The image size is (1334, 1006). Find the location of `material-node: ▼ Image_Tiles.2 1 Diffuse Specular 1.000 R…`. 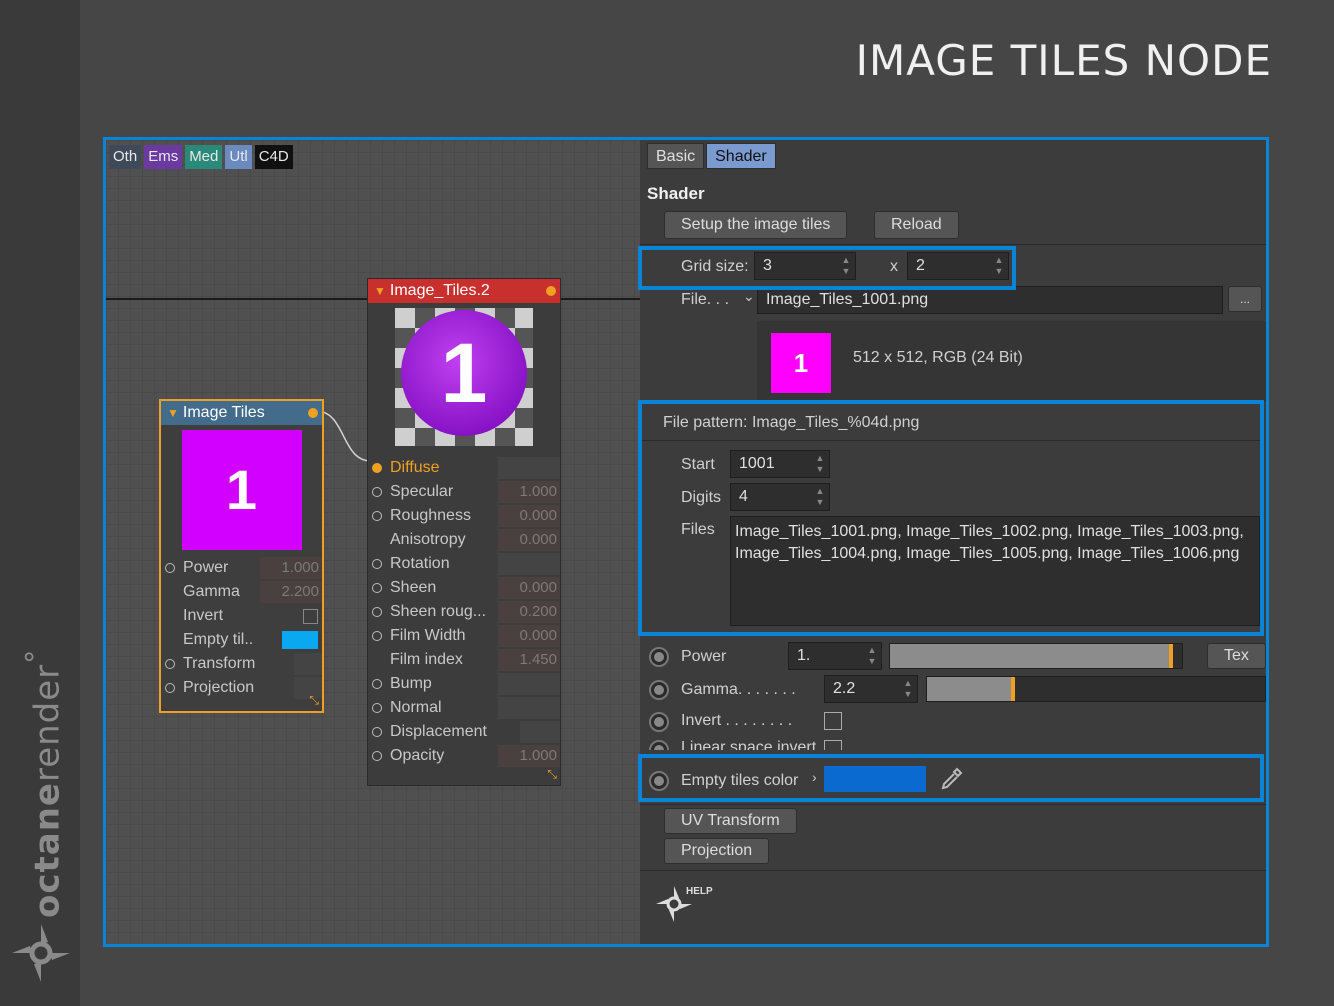

material-node: ▼ Image_Tiles.2 1 Diffuse Specular 1.000 R… is located at coordinates (464, 532).